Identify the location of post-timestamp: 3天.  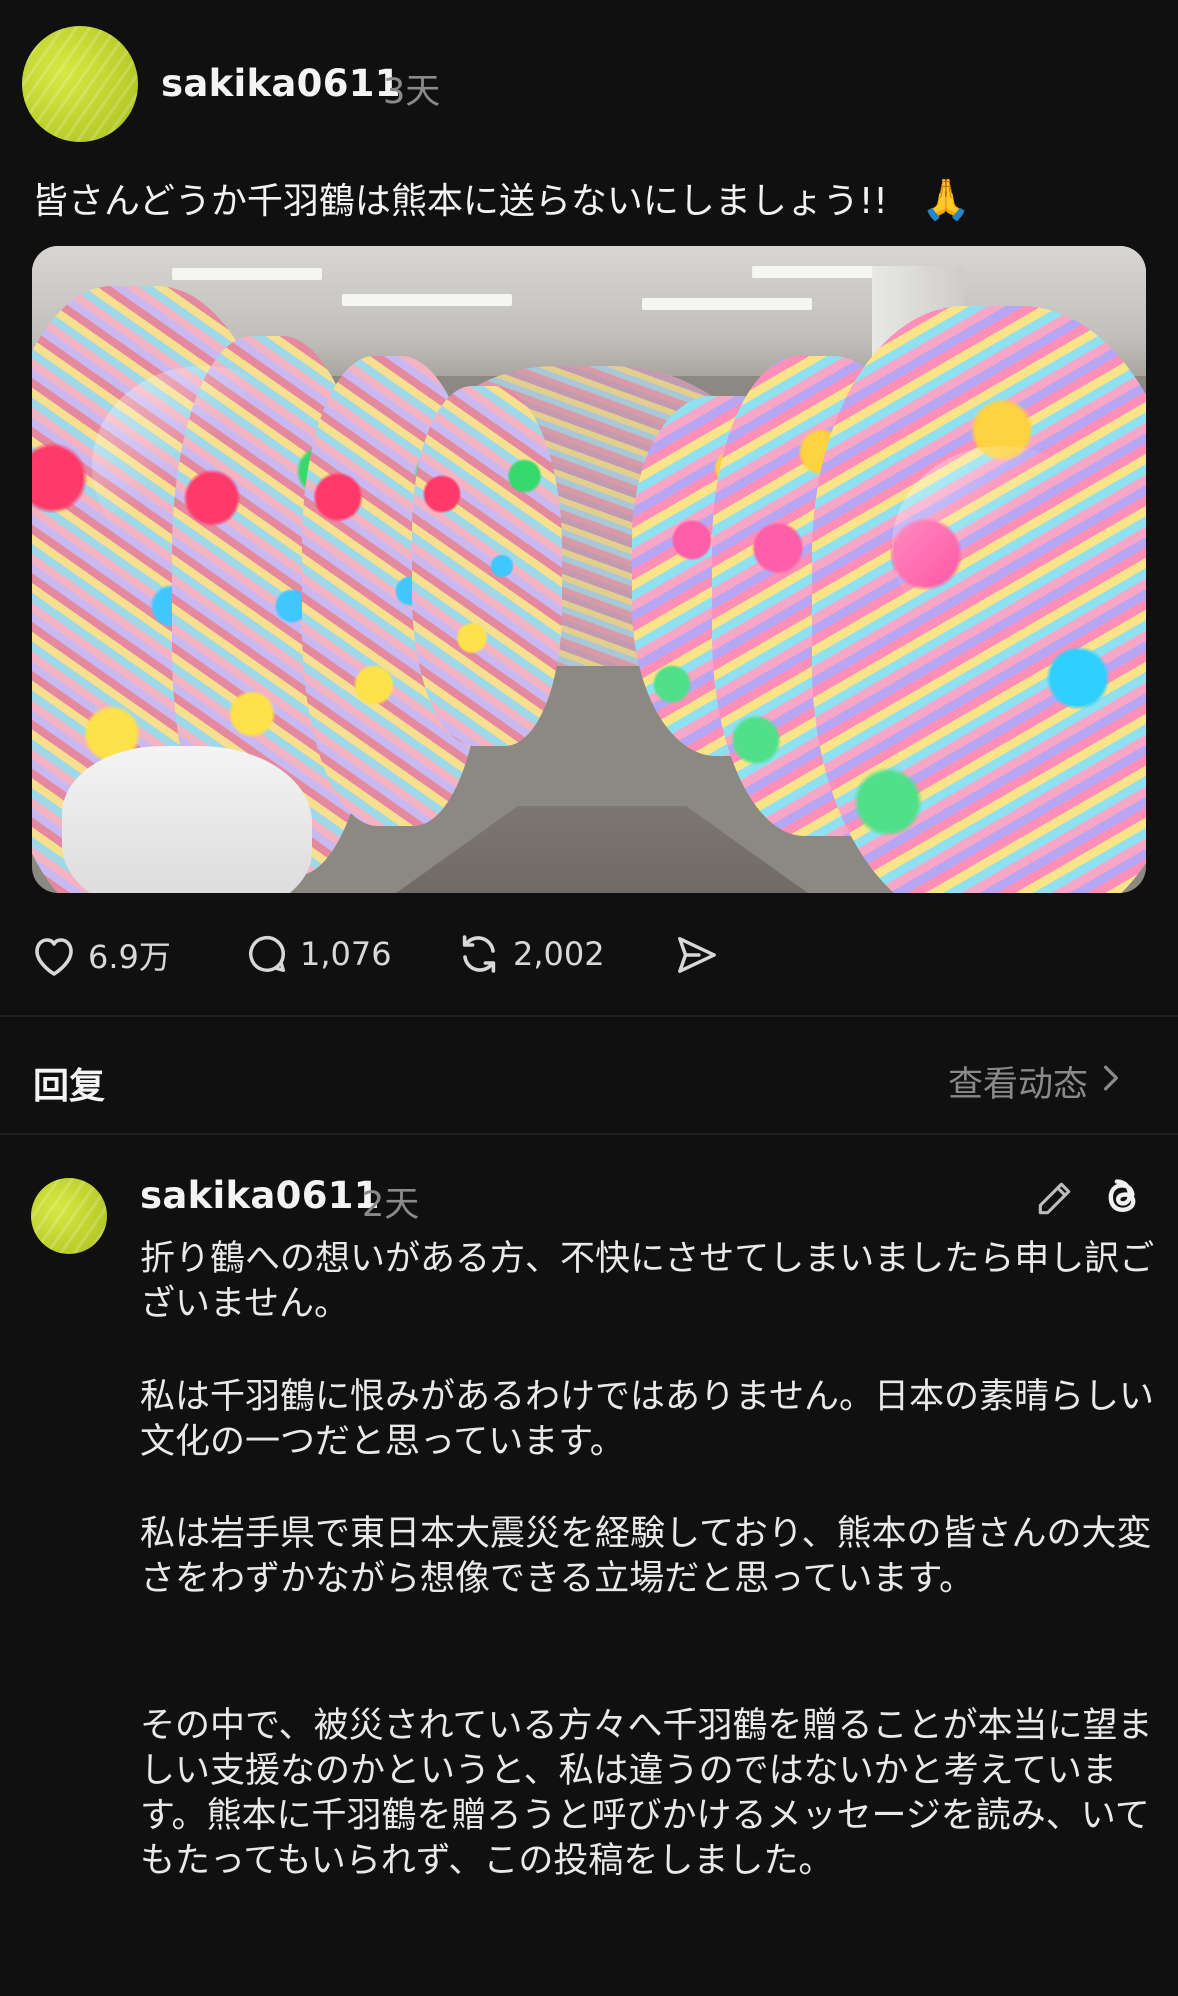
(412, 92).